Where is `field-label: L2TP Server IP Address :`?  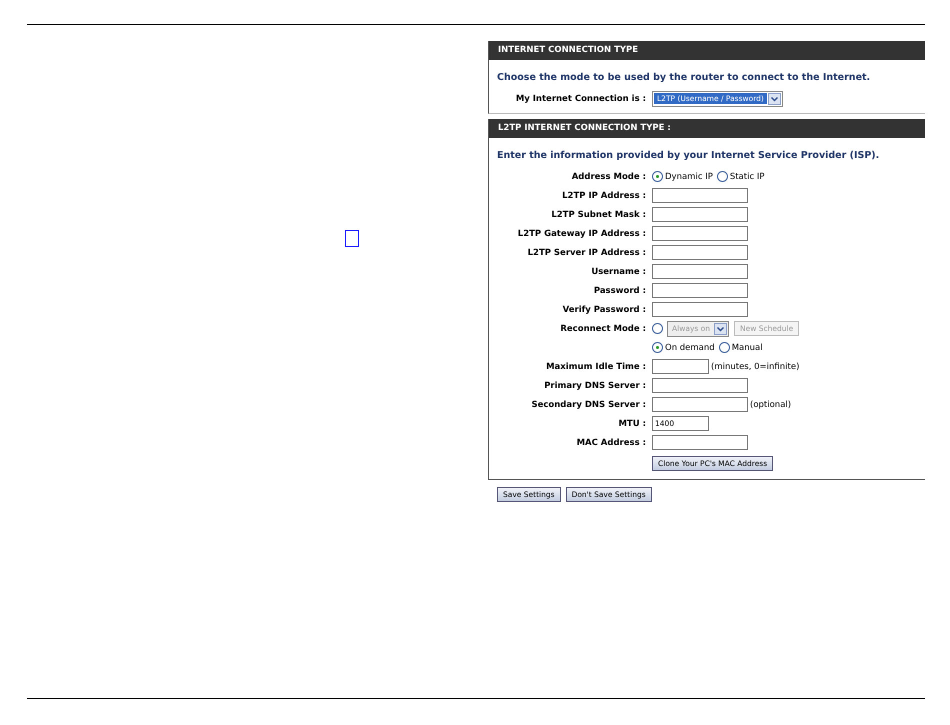 field-label: L2TP Server IP Address : is located at coordinates (586, 253).